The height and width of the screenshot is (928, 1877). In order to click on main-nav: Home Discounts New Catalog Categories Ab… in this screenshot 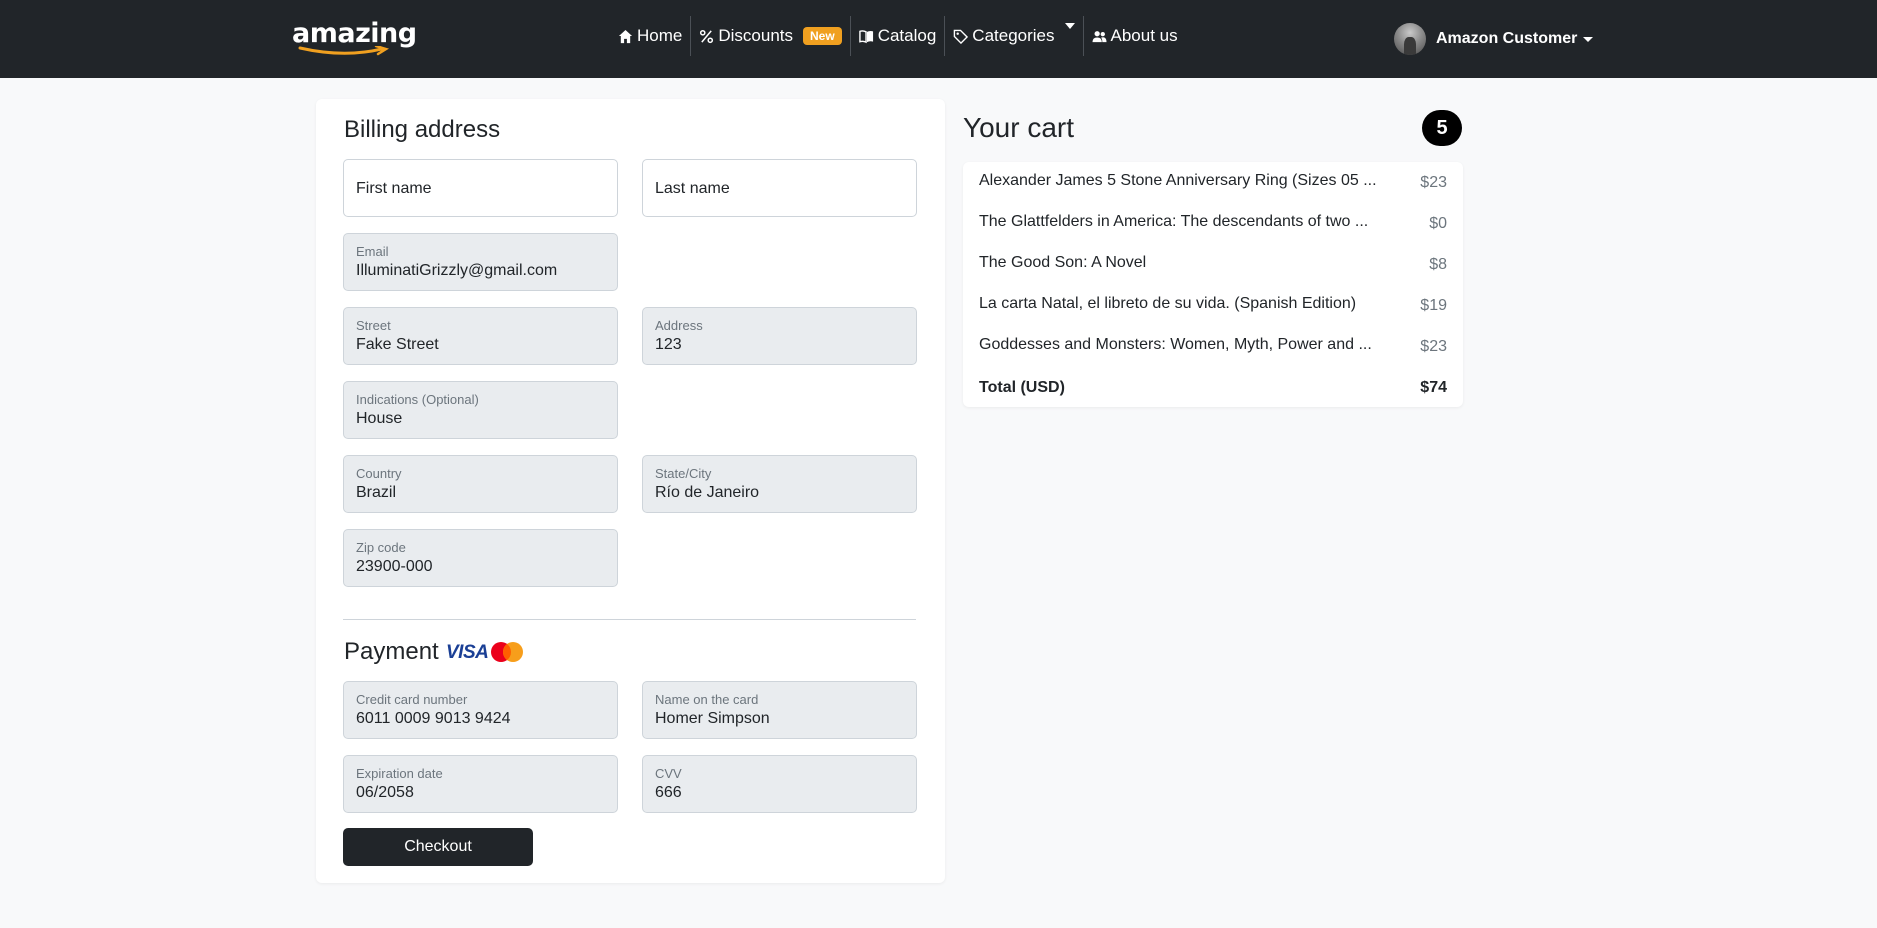, I will do `click(898, 36)`.